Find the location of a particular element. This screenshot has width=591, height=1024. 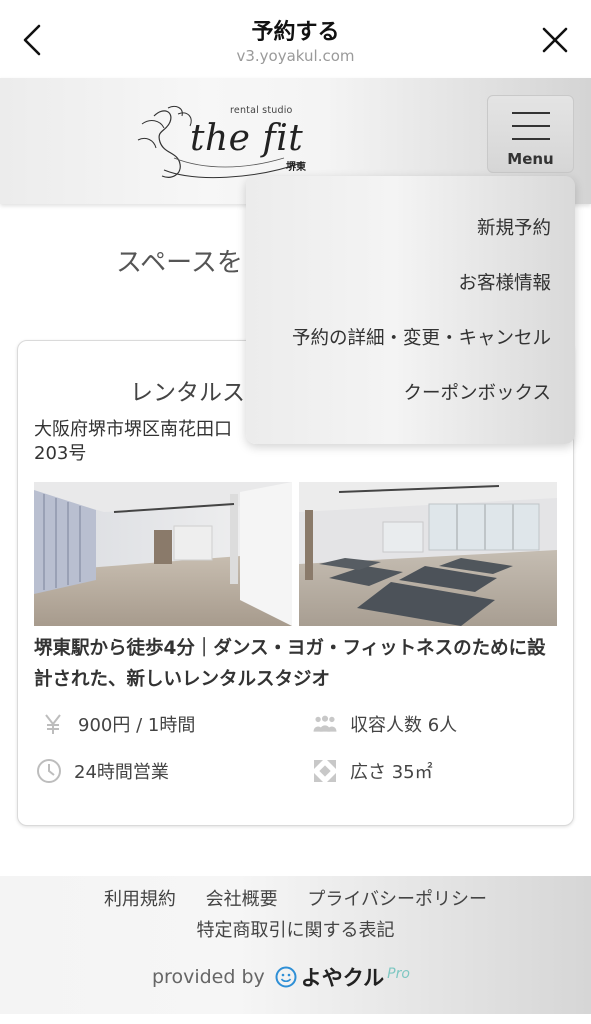

close-button is located at coordinates (555, 40).